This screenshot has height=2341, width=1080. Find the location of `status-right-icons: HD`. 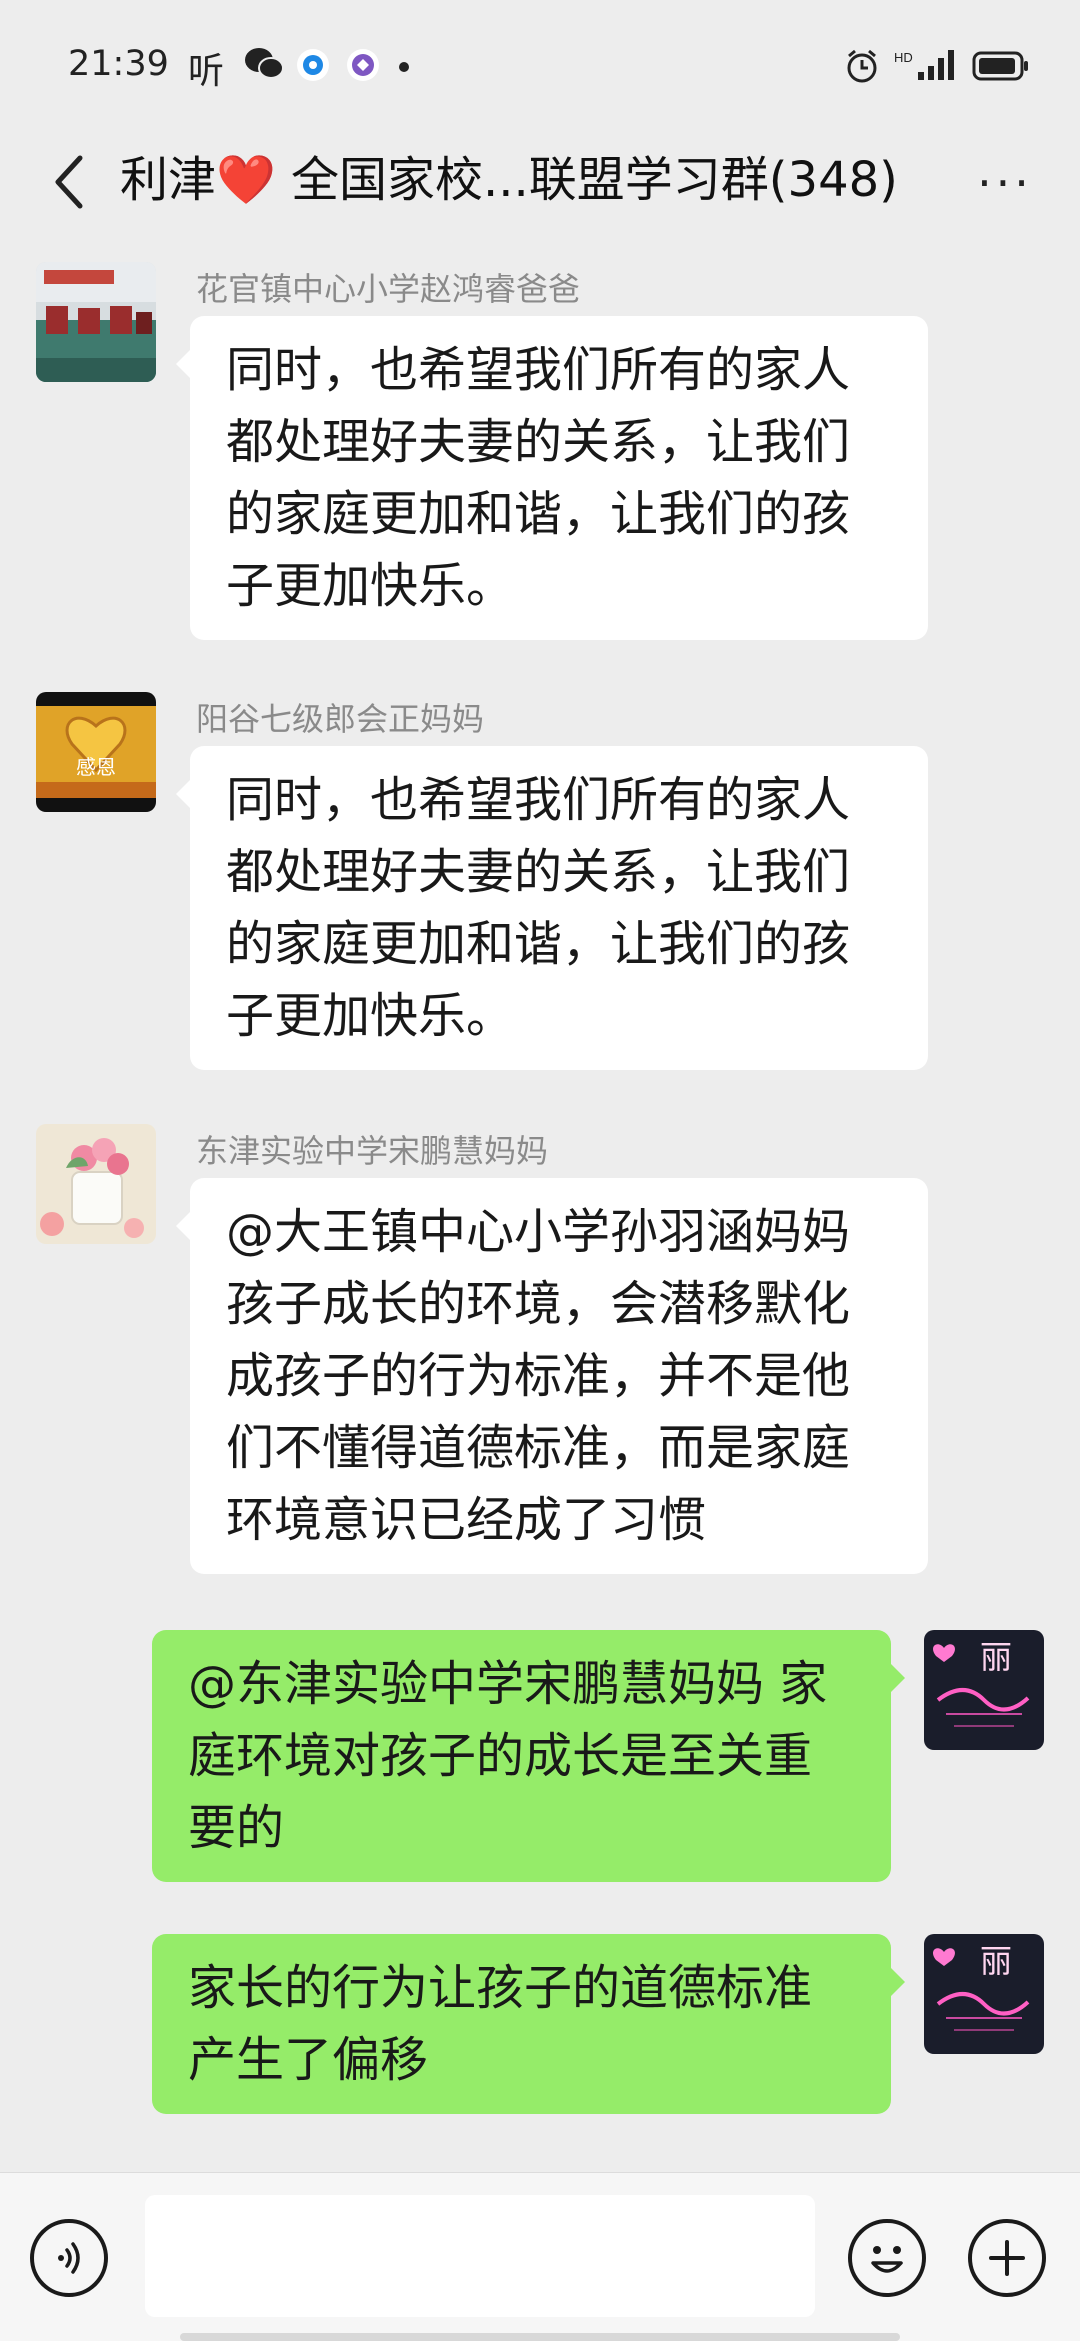

status-right-icons: HD is located at coordinates (937, 68).